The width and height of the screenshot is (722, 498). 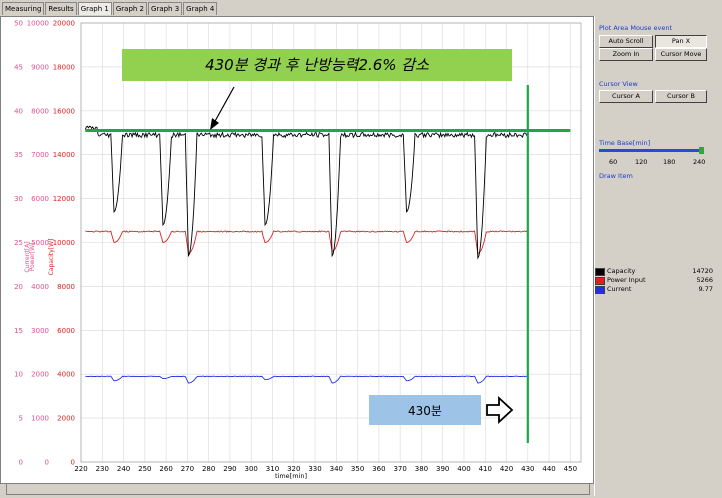 What do you see at coordinates (314, 469) in the screenshot?
I see `x-tick-label: 330` at bounding box center [314, 469].